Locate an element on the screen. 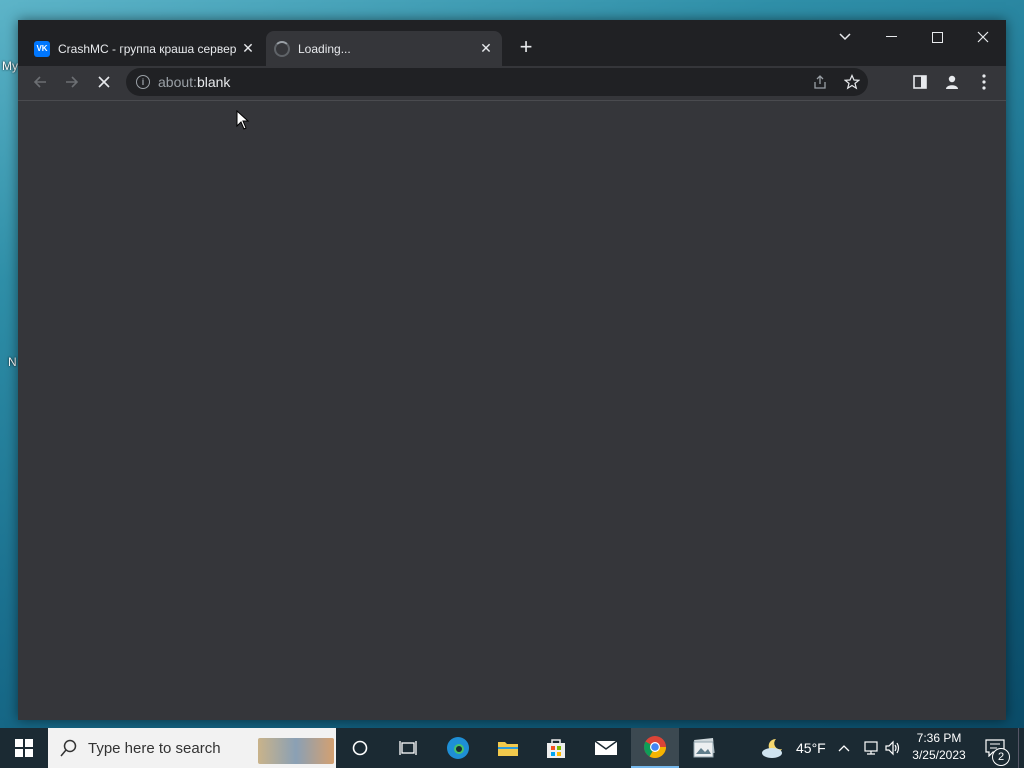 Image resolution: width=1024 pixels, height=768 pixels. stop-icon is located at coordinates (104, 82).